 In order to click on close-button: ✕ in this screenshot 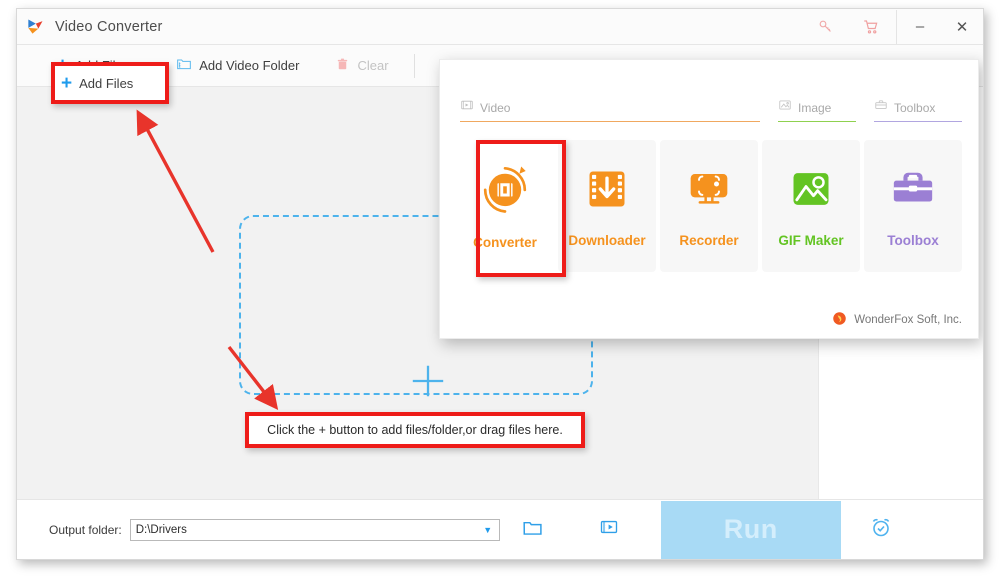, I will do `click(962, 26)`.